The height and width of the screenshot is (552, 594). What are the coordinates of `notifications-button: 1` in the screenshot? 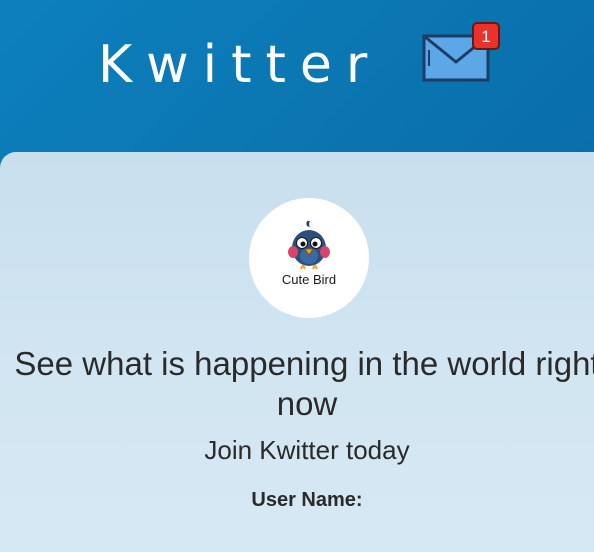 It's located at (462, 54).